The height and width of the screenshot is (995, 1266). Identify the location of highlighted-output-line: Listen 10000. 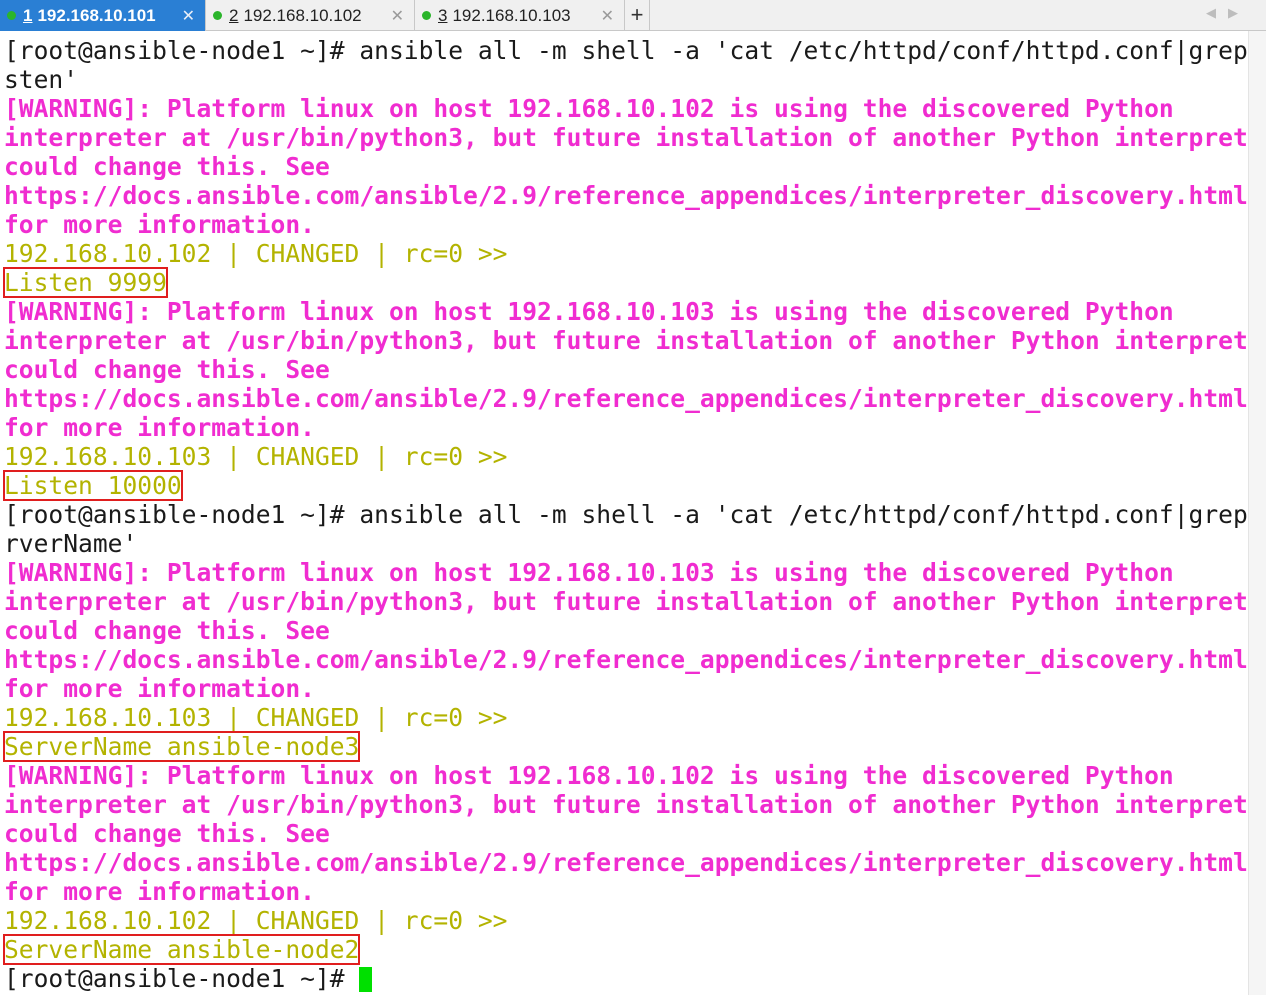
(93, 485).